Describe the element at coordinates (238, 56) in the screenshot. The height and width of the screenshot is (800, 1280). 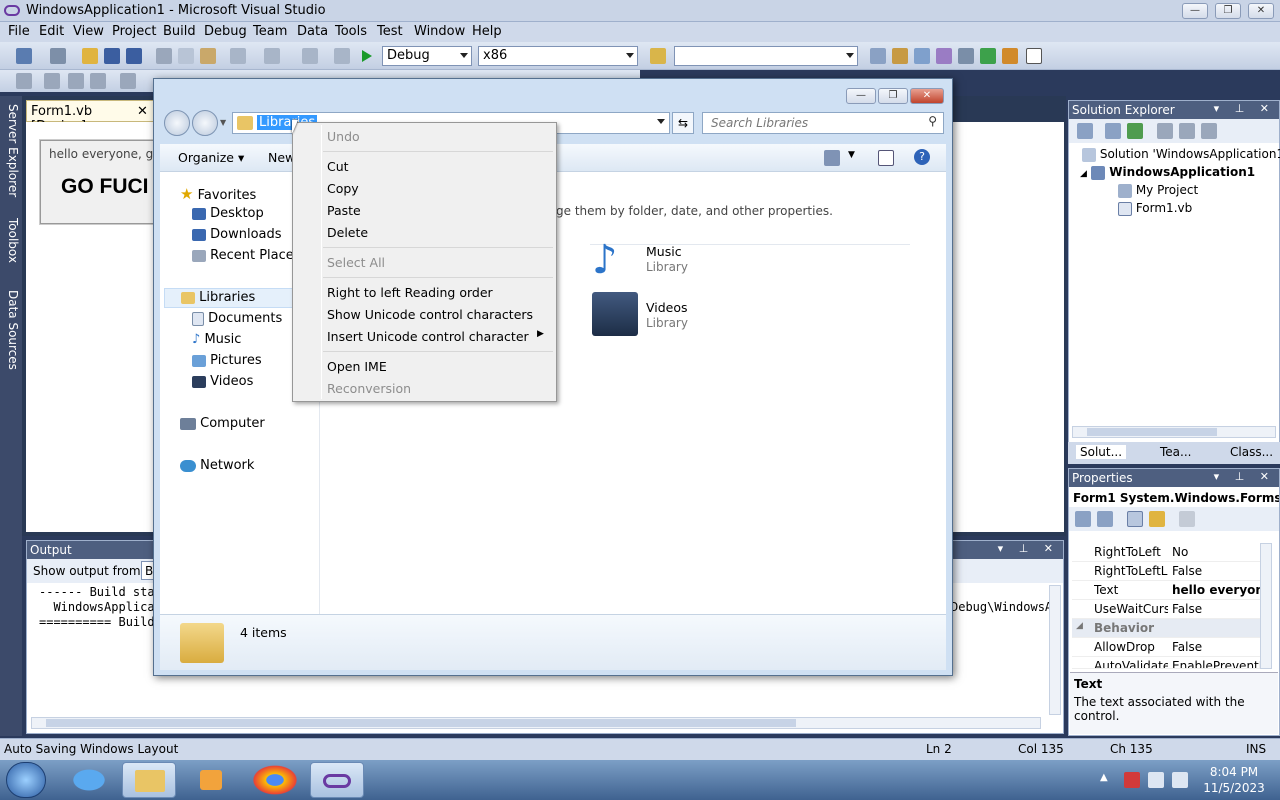
I see `undo-icon` at that location.